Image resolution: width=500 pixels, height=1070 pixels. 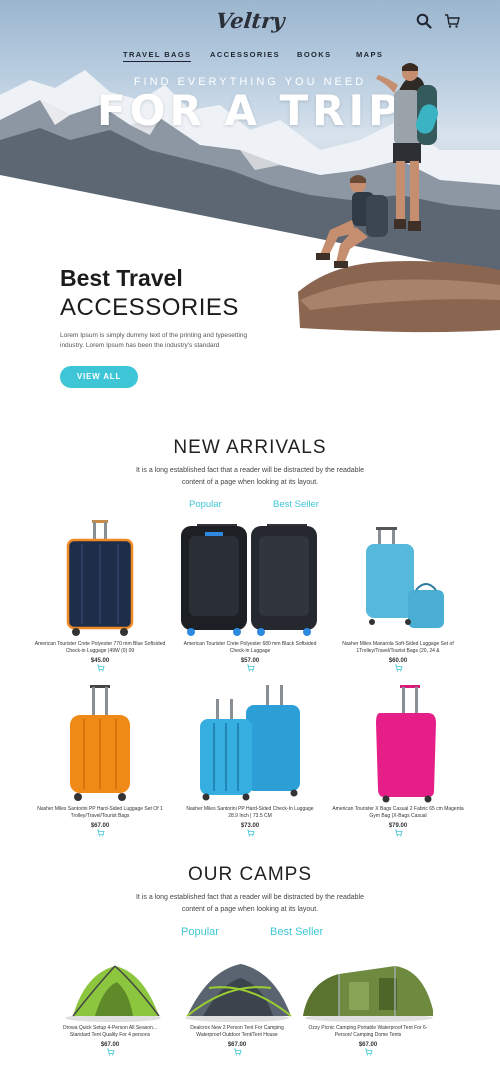 I want to click on nav-travel-bags: TRAVEL BAGS, so click(x=157, y=56).